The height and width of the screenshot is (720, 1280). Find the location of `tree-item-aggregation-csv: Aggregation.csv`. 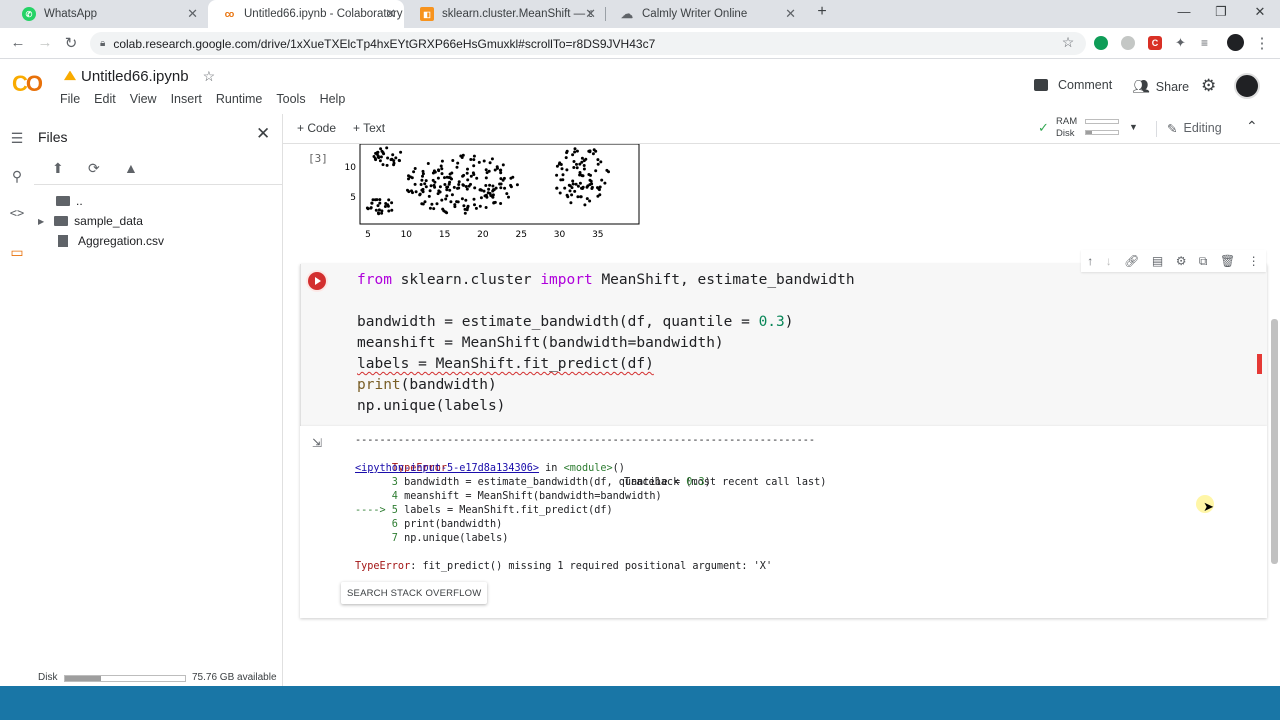

tree-item-aggregation-csv: Aggregation.csv is located at coordinates (110, 241).